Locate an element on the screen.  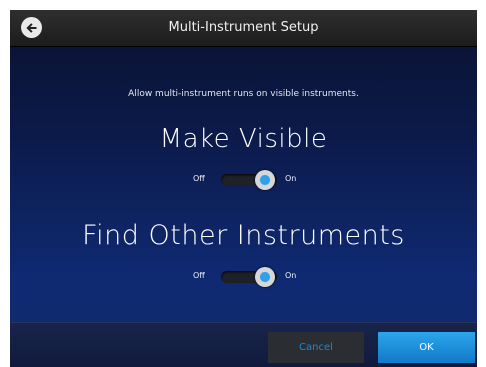
make-visible-heading: Make Visible is located at coordinates (243, 139).